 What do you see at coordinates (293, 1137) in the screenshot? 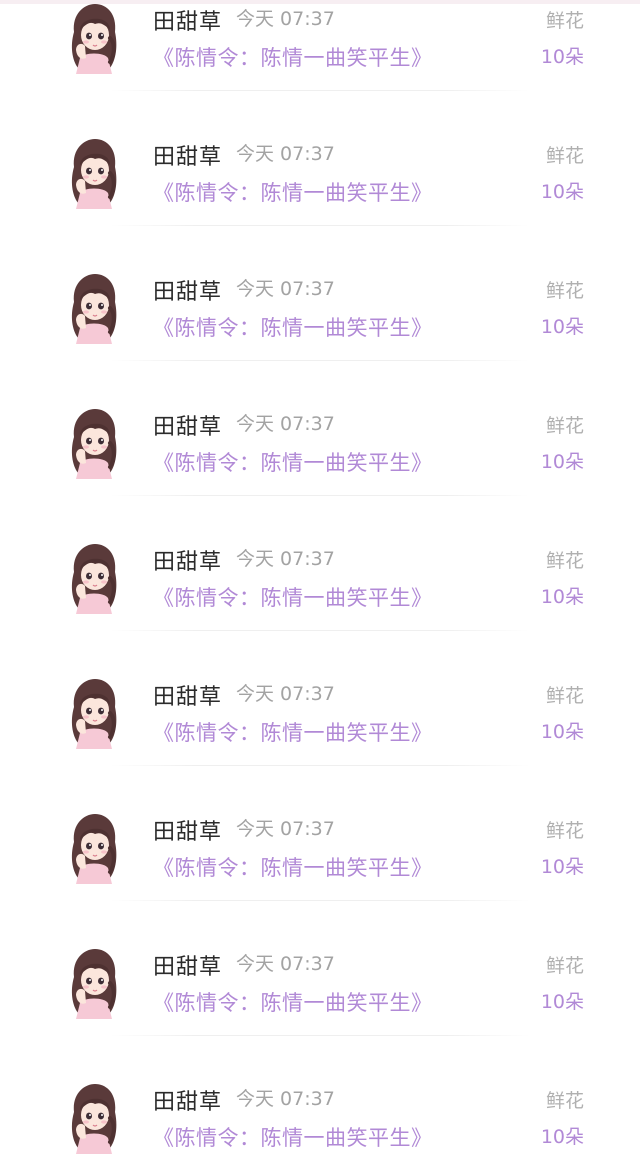
I see `book-title-link: 《陈情令：陈情一曲笑平生》` at bounding box center [293, 1137].